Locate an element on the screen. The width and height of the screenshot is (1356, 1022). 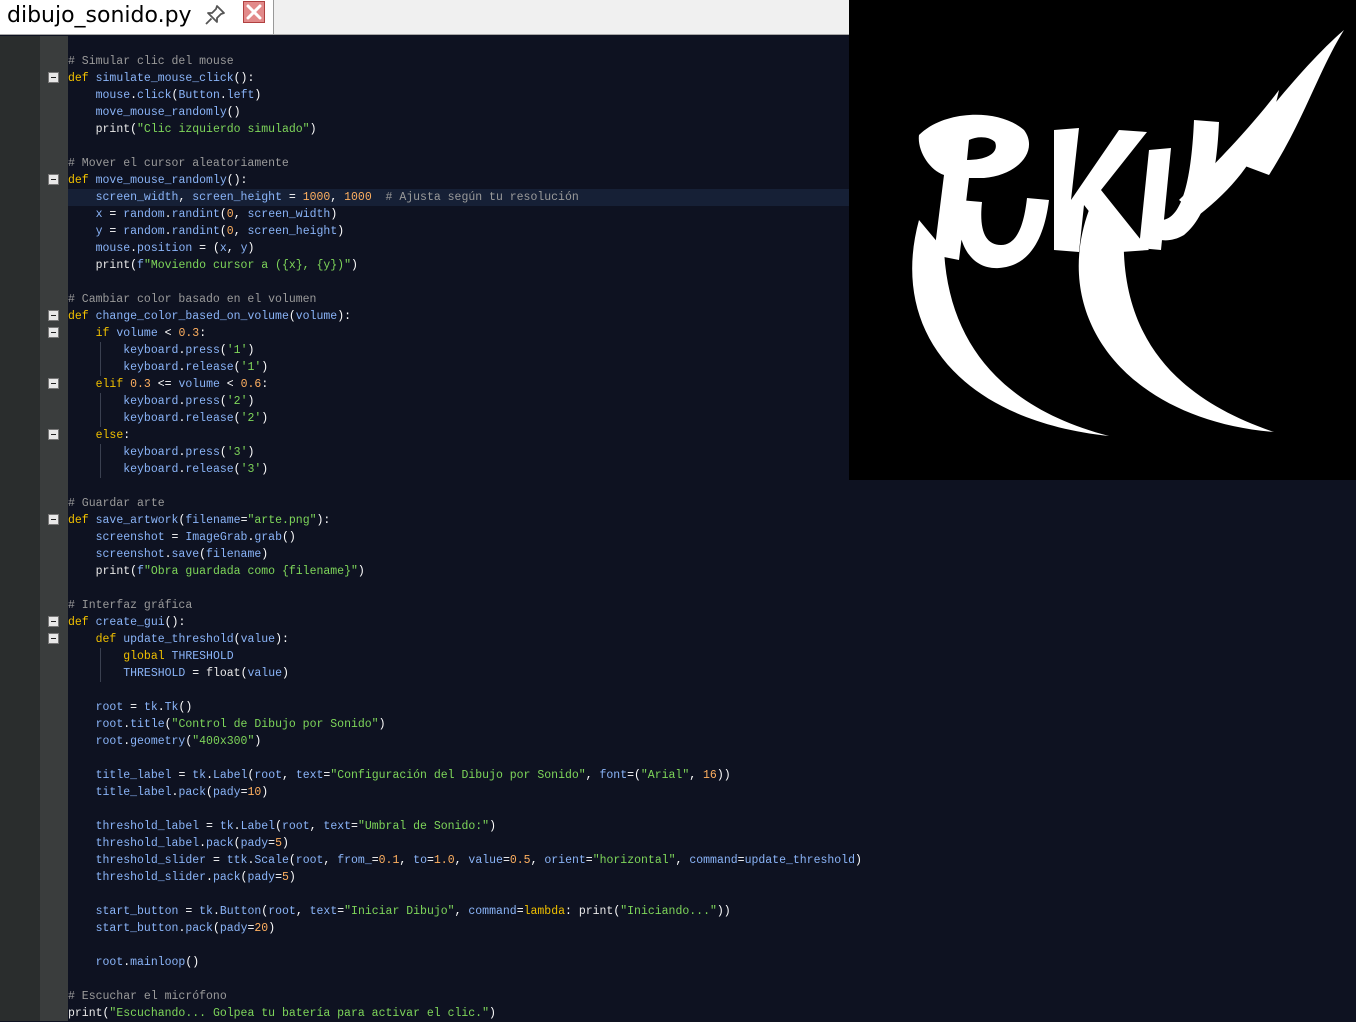
code-line: print(f"Moviendo cursor a ({x}, {y})") is located at coordinates (226, 265).